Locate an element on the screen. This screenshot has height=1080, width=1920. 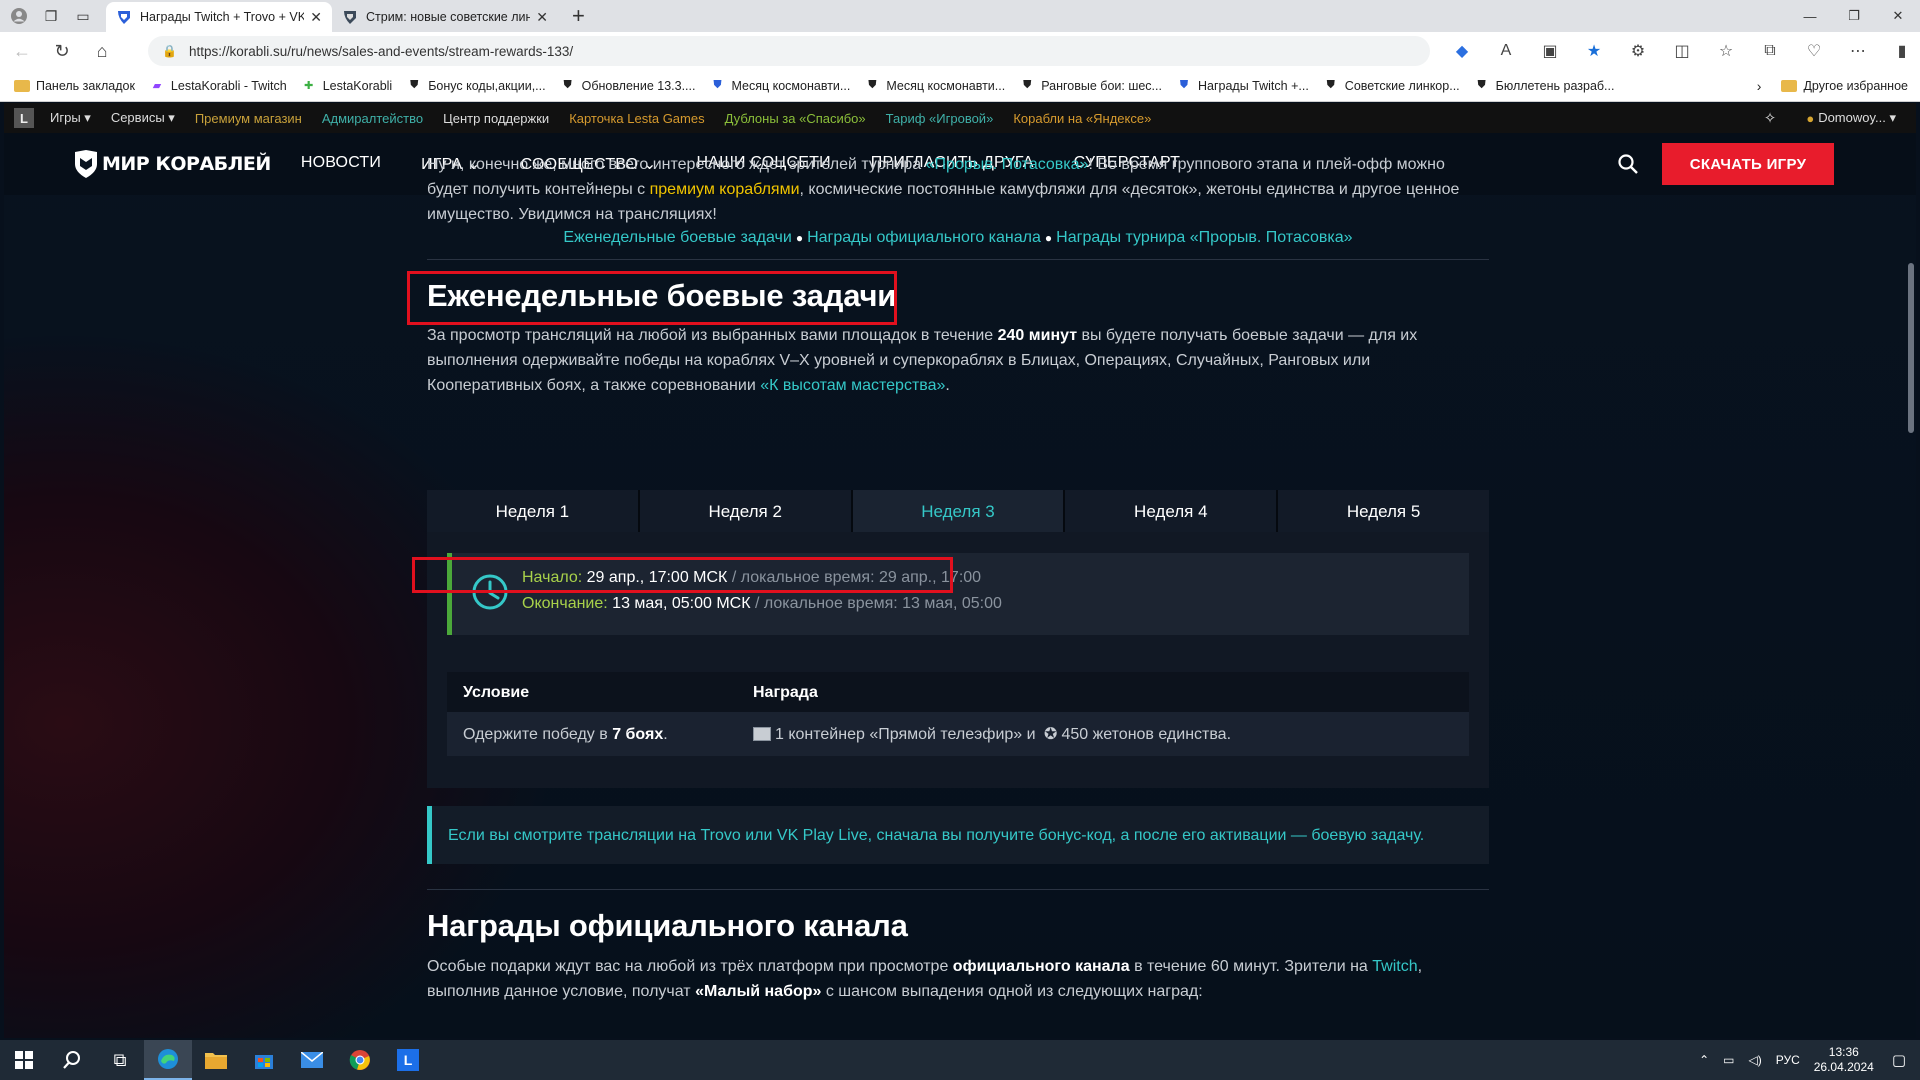
mastery-link: «К высотам мастерства» is located at coordinates (852, 385).